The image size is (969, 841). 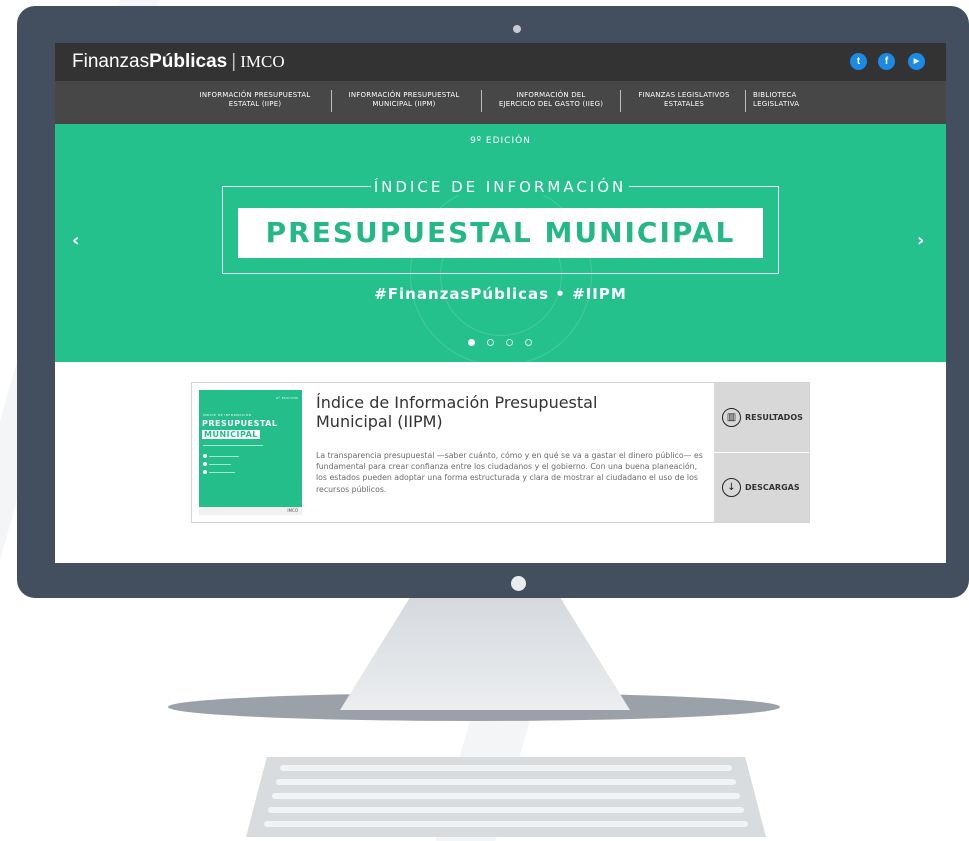 I want to click on hero-kicker: ÍNDICE DE INFORMACIÓN, so click(x=500, y=187).